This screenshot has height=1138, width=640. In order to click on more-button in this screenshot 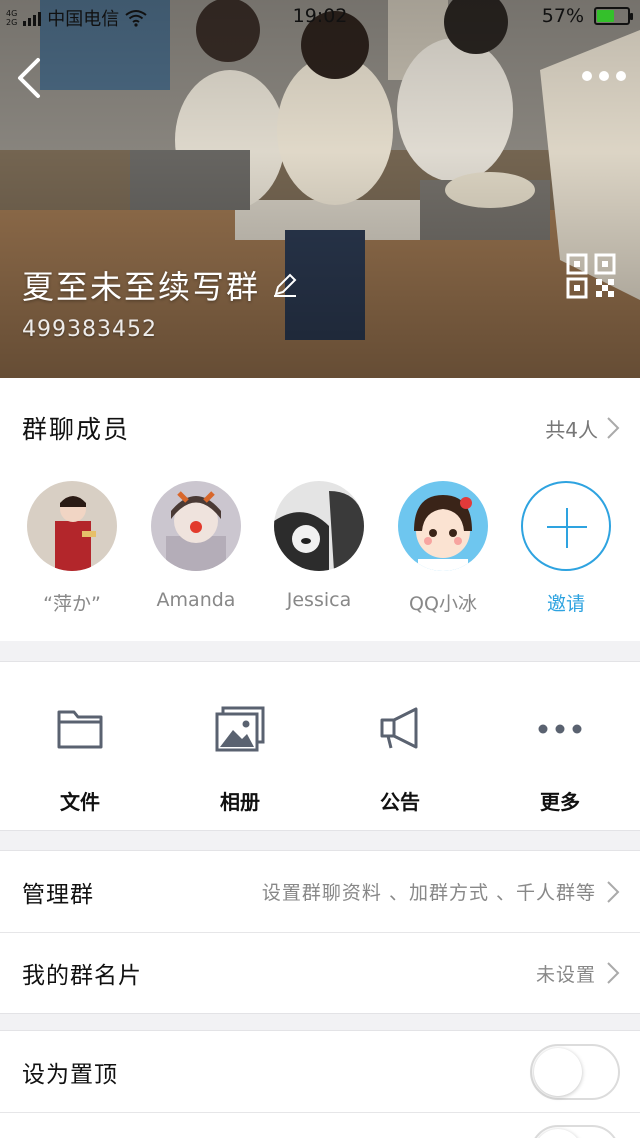, I will do `click(604, 76)`.